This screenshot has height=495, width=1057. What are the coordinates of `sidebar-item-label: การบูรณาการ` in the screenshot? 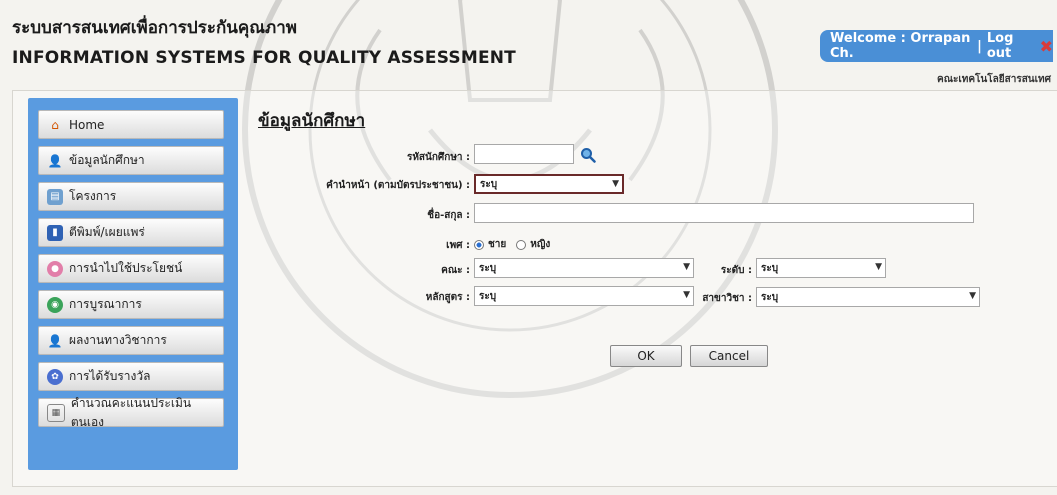 It's located at (105, 304).